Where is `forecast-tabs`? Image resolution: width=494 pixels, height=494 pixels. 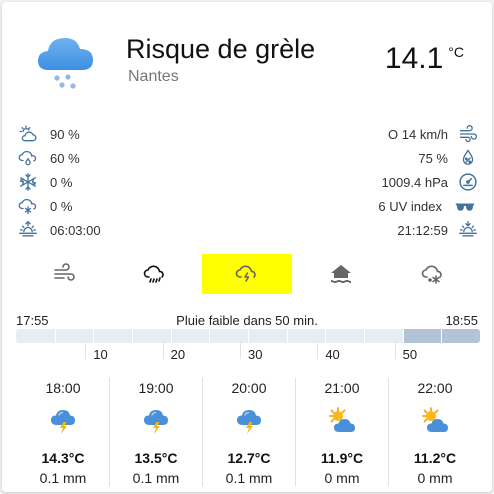 forecast-tabs is located at coordinates (247, 276).